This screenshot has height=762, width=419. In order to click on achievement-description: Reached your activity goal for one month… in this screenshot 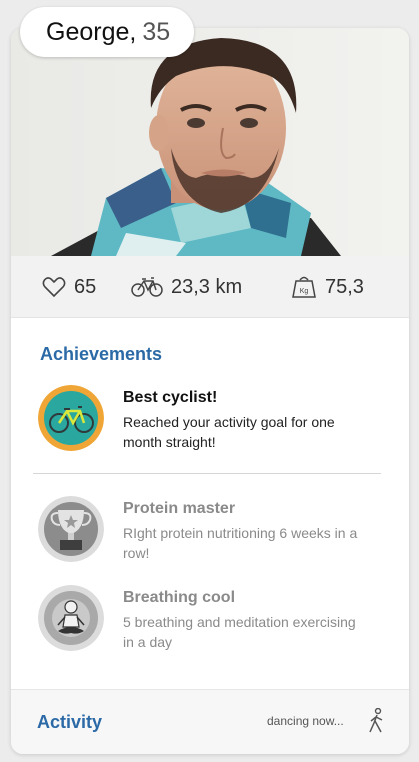, I will do `click(229, 432)`.